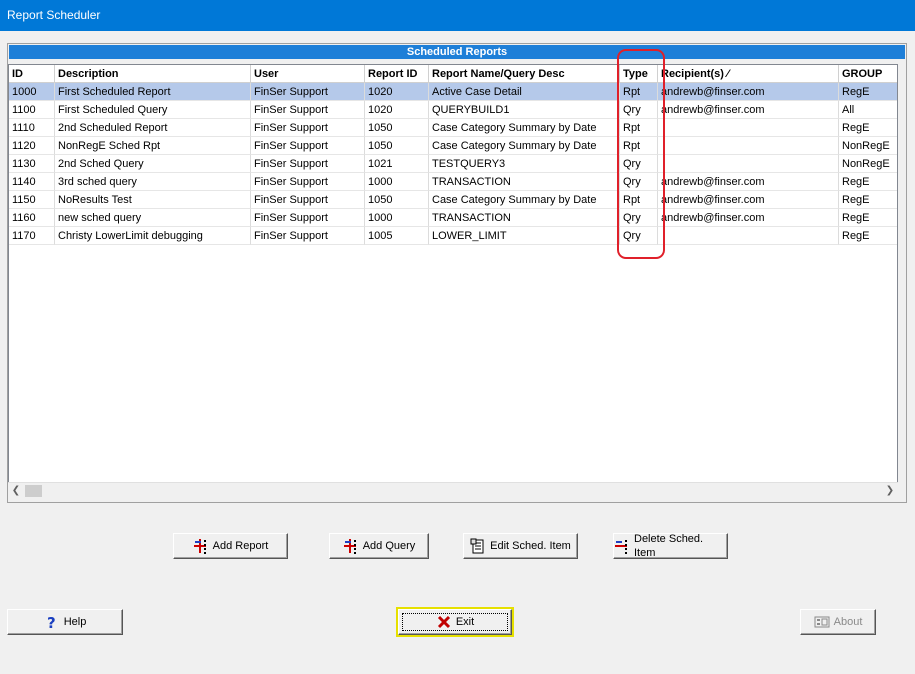 The height and width of the screenshot is (674, 915). What do you see at coordinates (530, 546) in the screenshot?
I see `edit-sched-item-label: Edit Sched. Item` at bounding box center [530, 546].